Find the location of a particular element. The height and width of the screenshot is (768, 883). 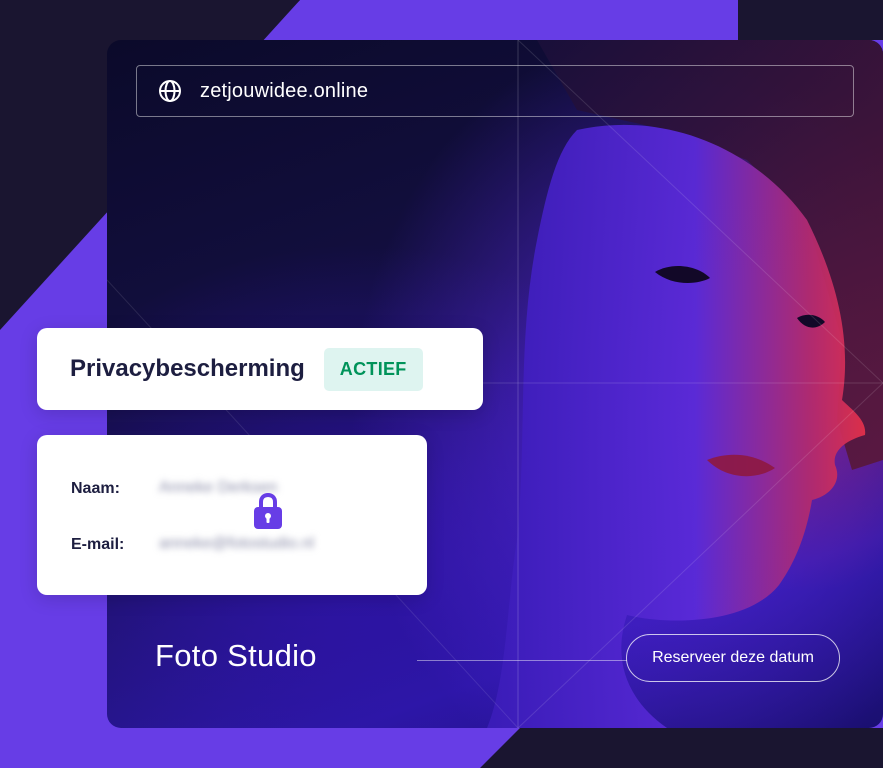

background-dark-bottom is located at coordinates (683, 748).